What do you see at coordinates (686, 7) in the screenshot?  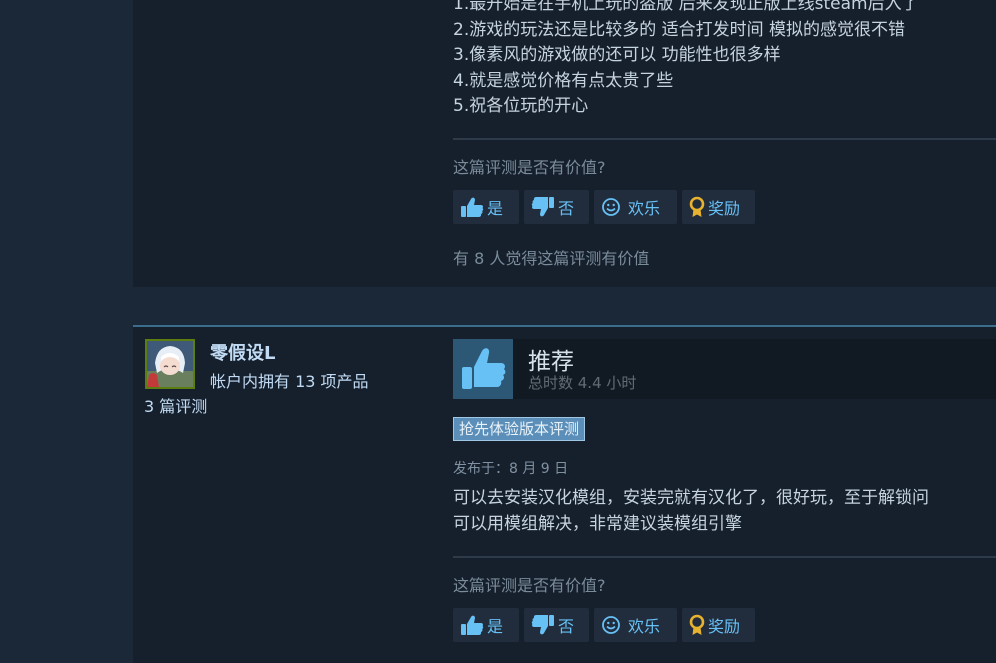 I see `review-line: 1.最开始是在手机上玩的盗版 后来发现正版上线steam后入了` at bounding box center [686, 7].